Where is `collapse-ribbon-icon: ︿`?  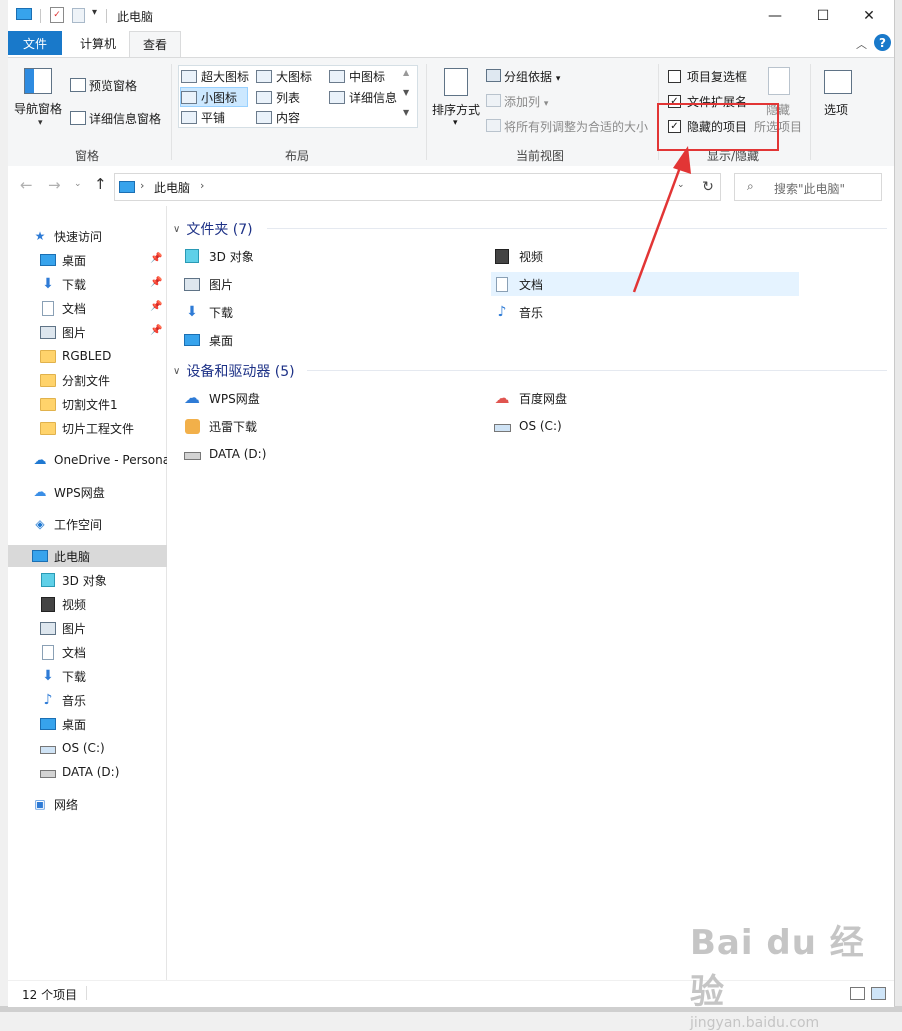 collapse-ribbon-icon: ︿ is located at coordinates (861, 44).